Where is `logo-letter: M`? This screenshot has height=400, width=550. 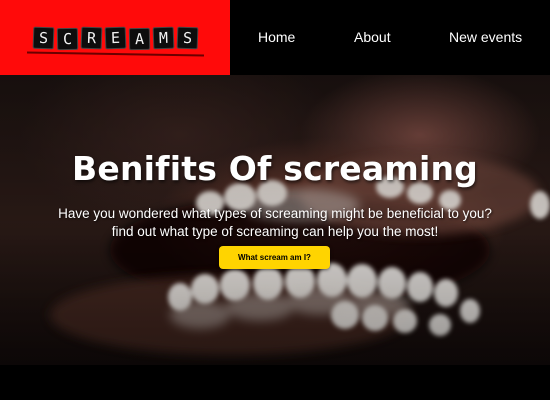 logo-letter: M is located at coordinates (163, 37).